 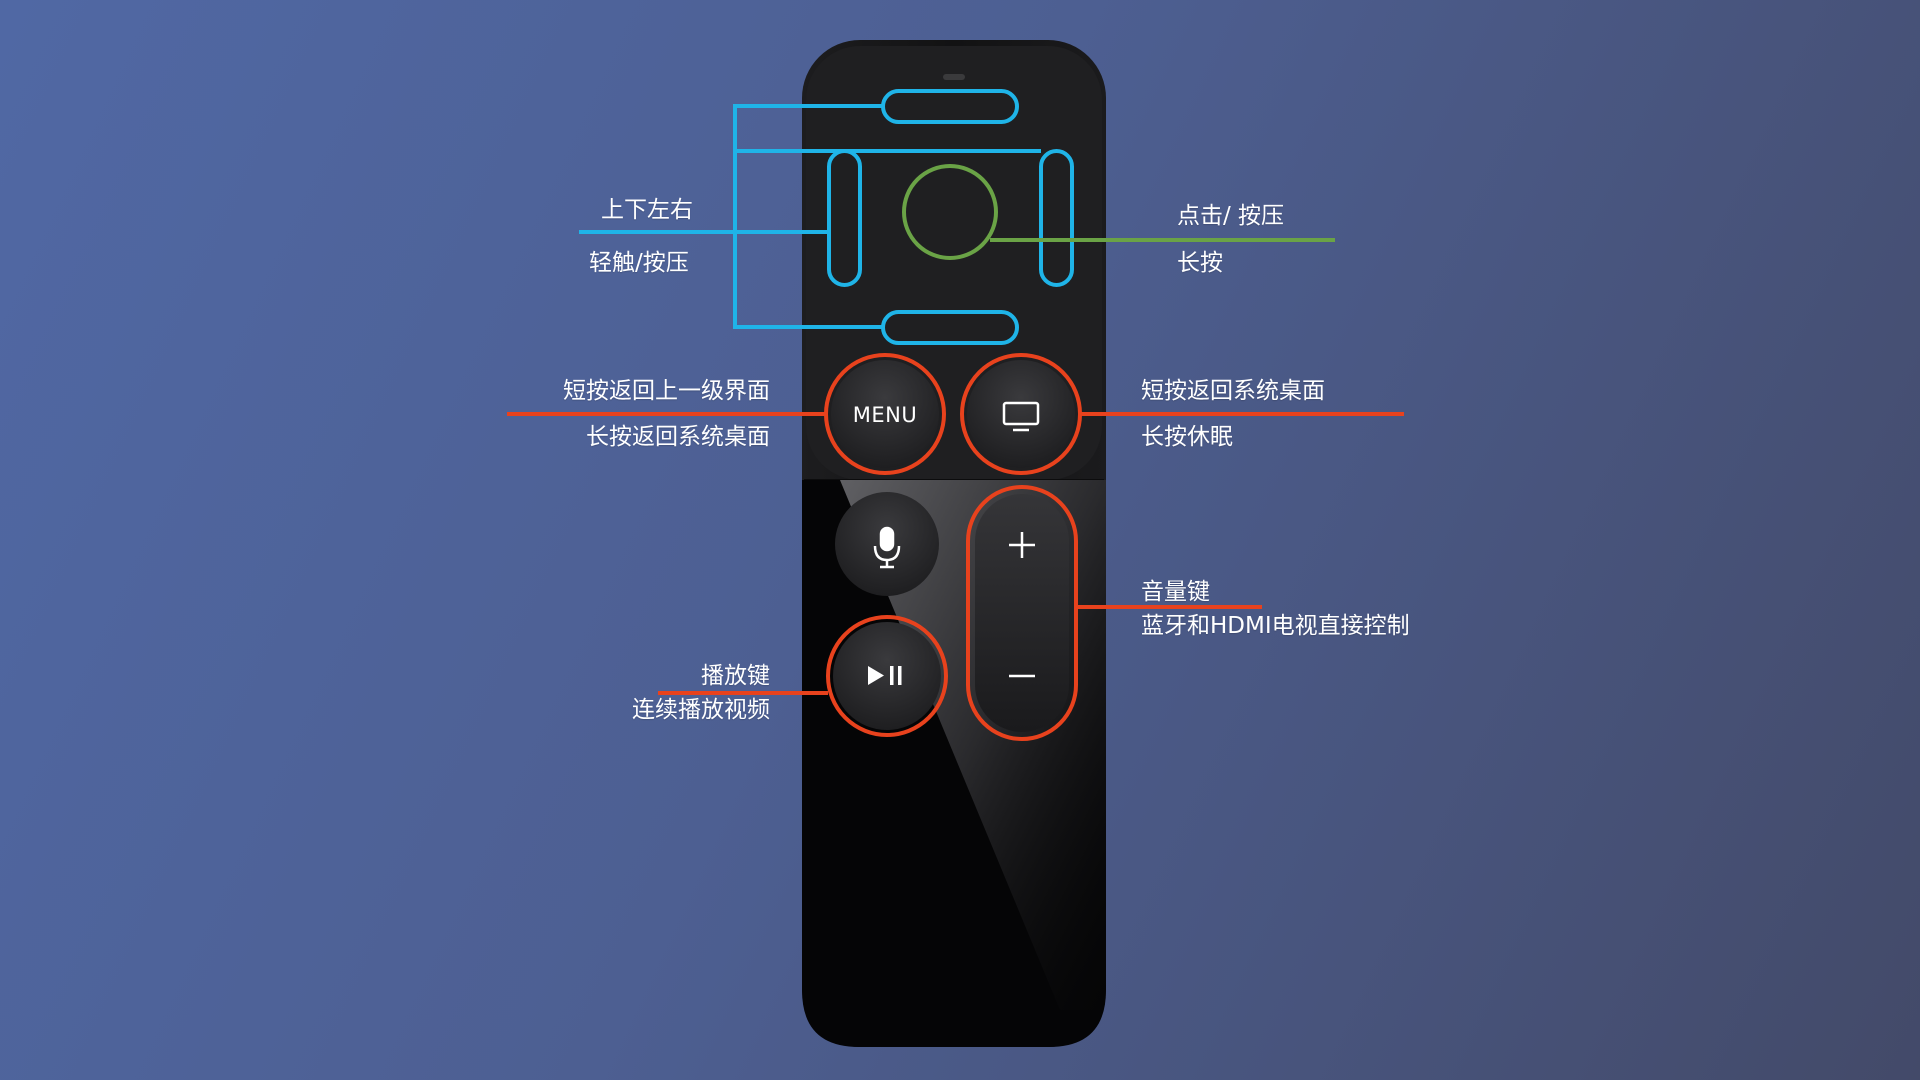 I want to click on play-button-label-2: 连续播放视频, so click(x=701, y=710).